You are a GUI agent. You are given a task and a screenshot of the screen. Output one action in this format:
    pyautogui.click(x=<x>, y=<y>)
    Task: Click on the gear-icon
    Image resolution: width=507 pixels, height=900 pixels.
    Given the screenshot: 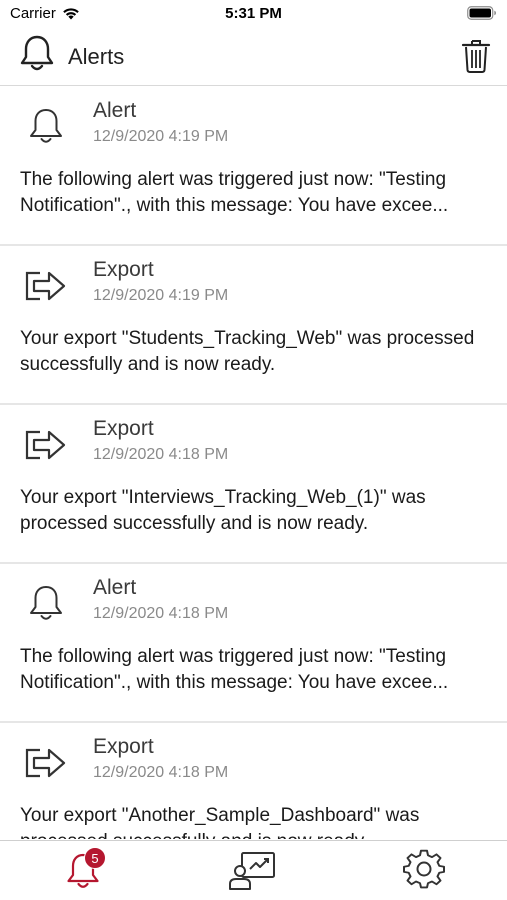 What is the action you would take?
    pyautogui.click(x=424, y=869)
    